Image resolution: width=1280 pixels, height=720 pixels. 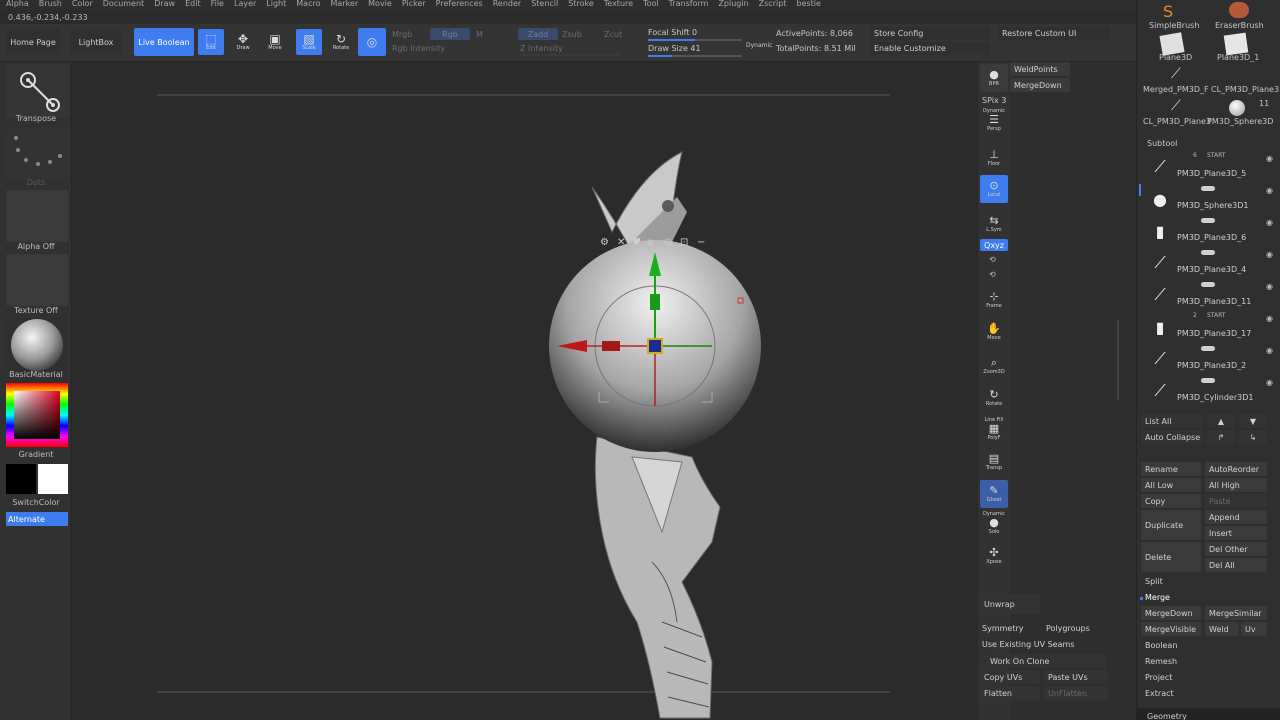 What do you see at coordinates (930, 48) in the screenshot?
I see `enable-customize-button: Enable Customize` at bounding box center [930, 48].